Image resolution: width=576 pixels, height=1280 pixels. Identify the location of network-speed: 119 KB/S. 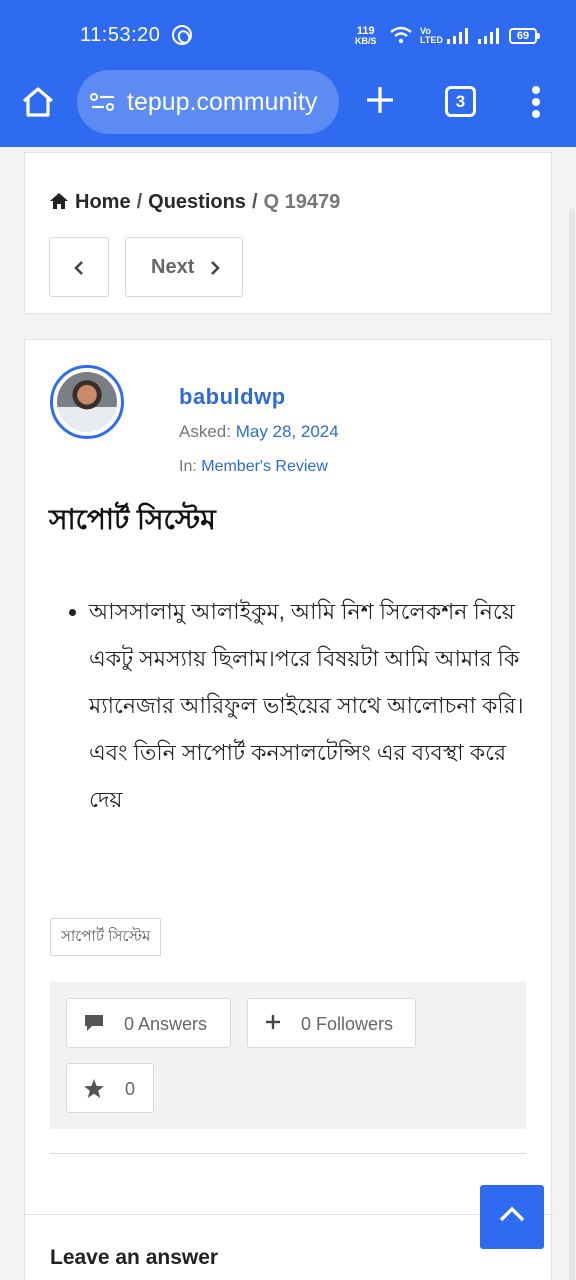
(366, 36).